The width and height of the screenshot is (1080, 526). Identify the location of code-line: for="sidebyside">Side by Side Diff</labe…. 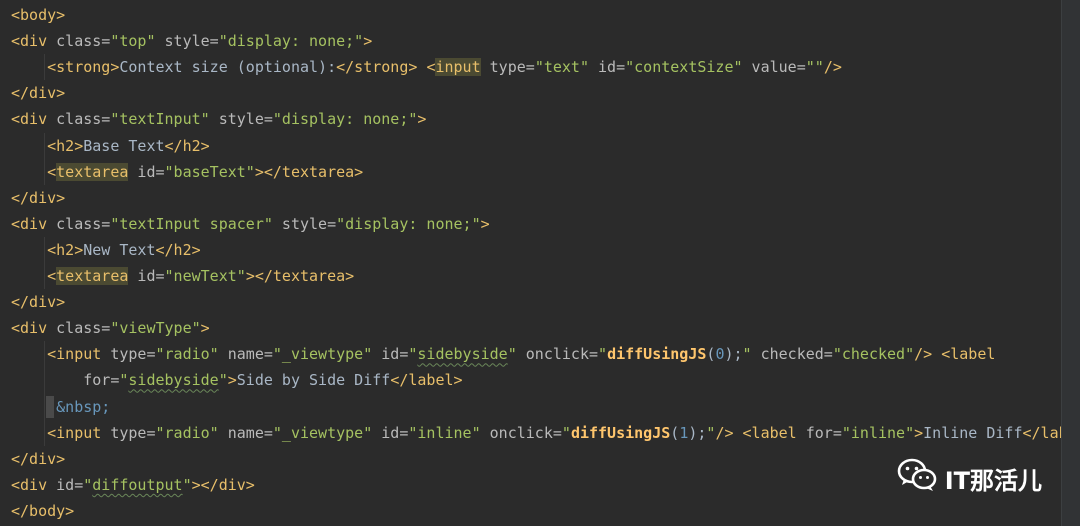
(237, 380).